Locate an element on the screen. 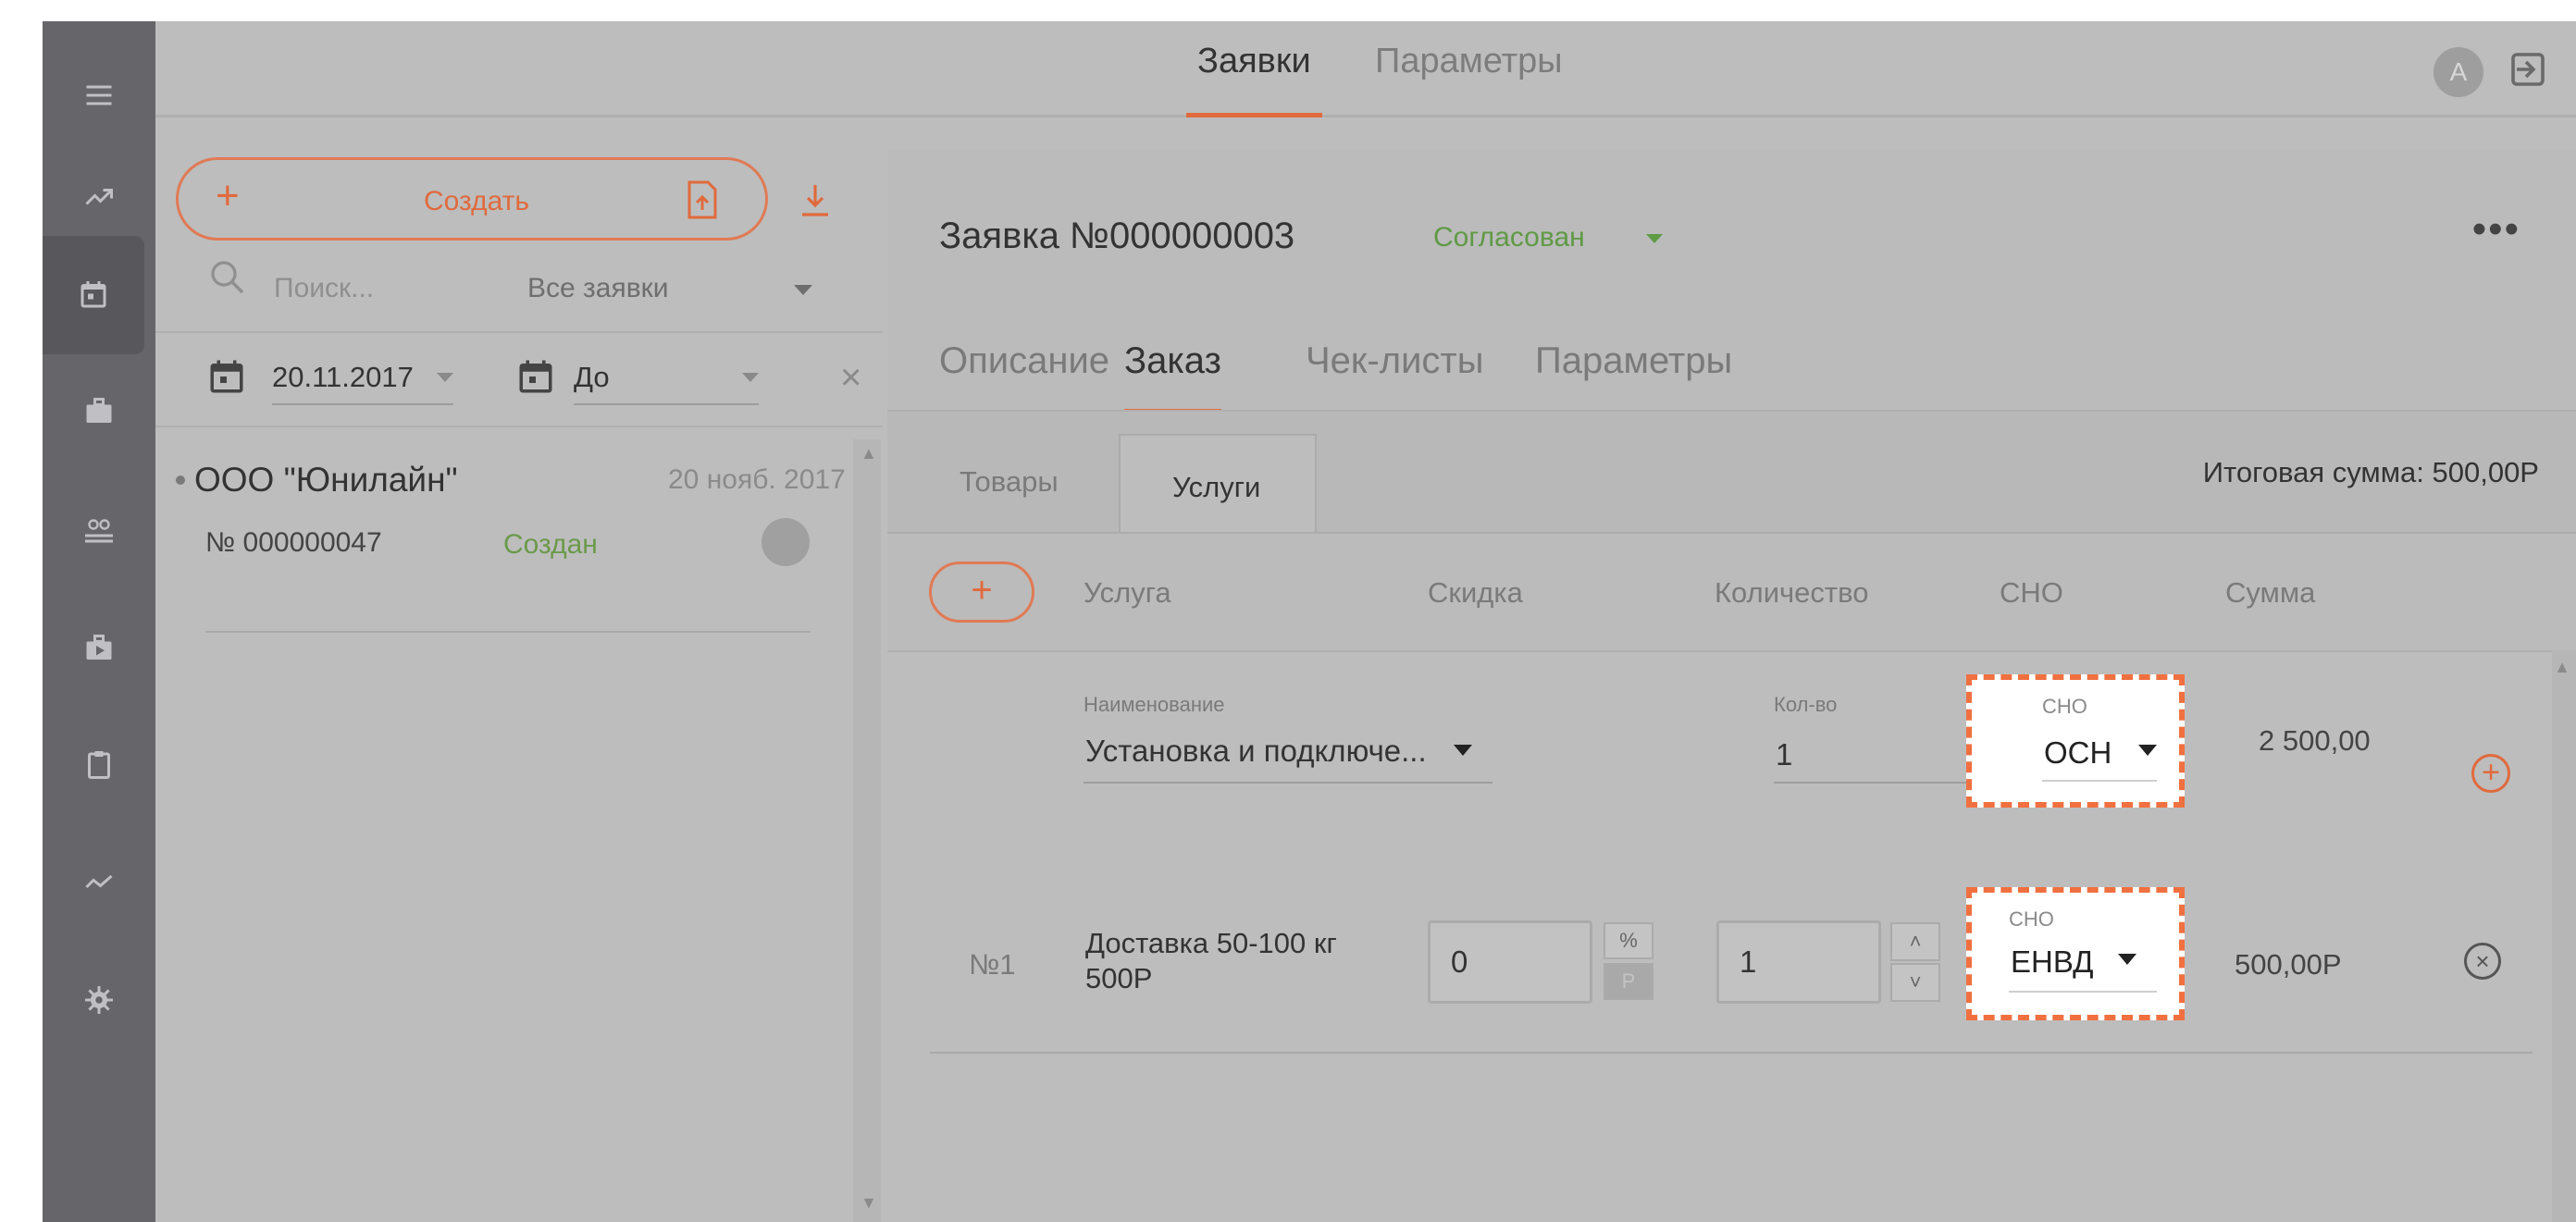 This screenshot has height=1222, width=2576. order-title: Заявка №000000003 is located at coordinates (1117, 236).